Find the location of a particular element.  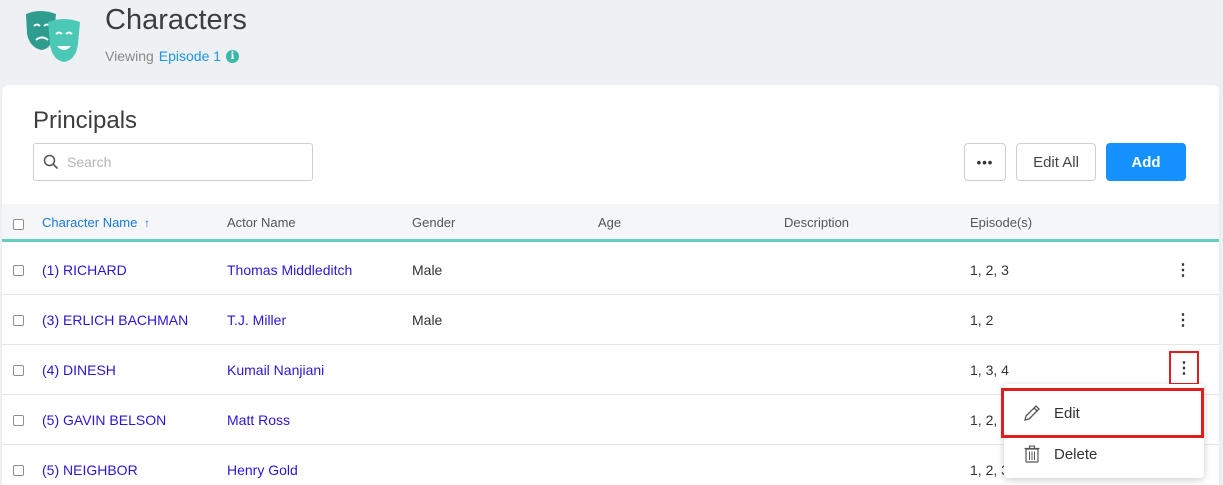

viewing-episode: Viewing Episode 1 i is located at coordinates (172, 56).